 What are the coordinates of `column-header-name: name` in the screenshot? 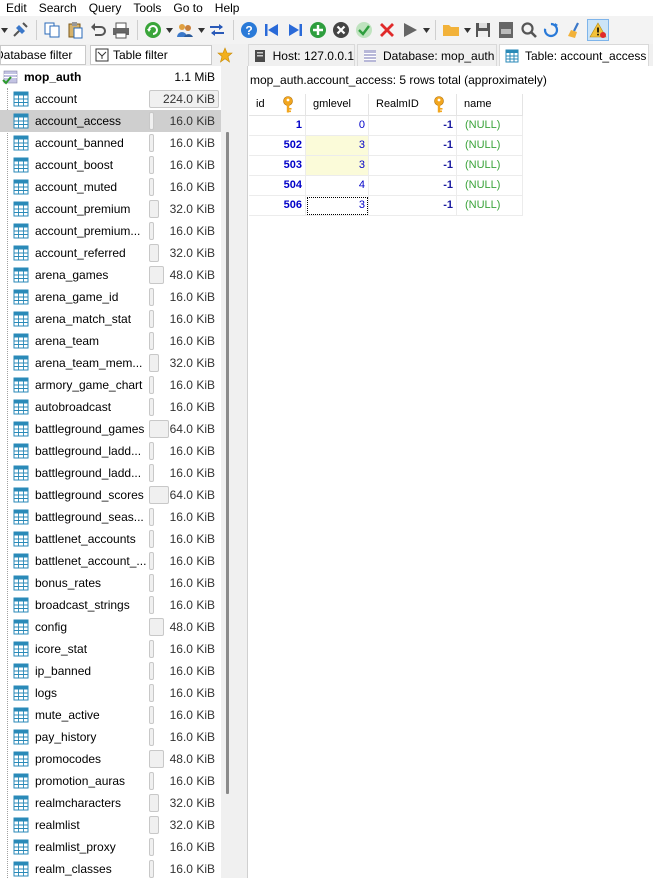 It's located at (490, 105).